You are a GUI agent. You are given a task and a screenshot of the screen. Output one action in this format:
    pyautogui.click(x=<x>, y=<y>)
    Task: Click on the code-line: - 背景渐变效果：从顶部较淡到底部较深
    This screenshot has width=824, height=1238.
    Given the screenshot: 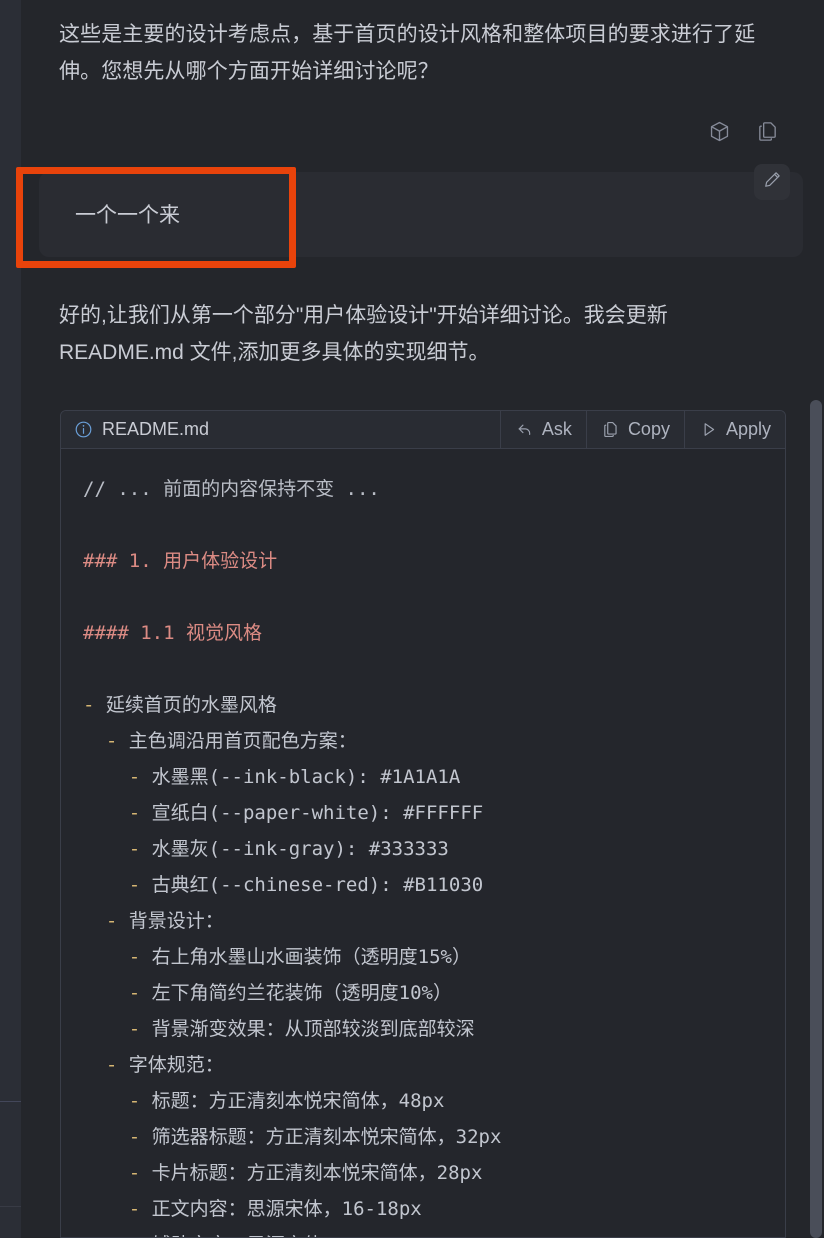 What is the action you would take?
    pyautogui.click(x=423, y=1029)
    